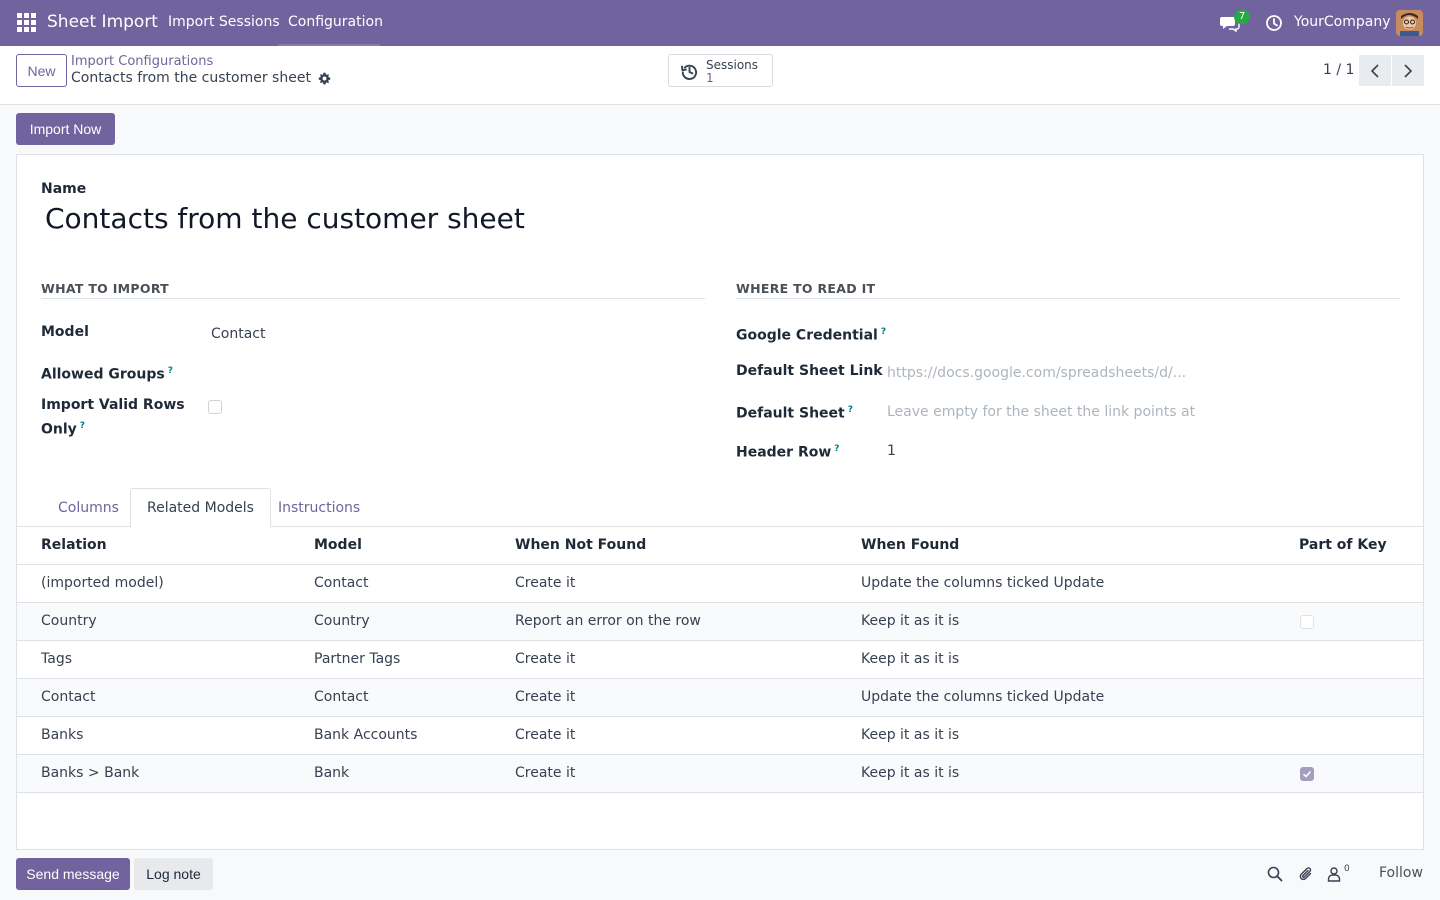 Image resolution: width=1440 pixels, height=900 pixels. I want to click on notebook-tabs: Columns Related Models Instructions, so click(720, 508).